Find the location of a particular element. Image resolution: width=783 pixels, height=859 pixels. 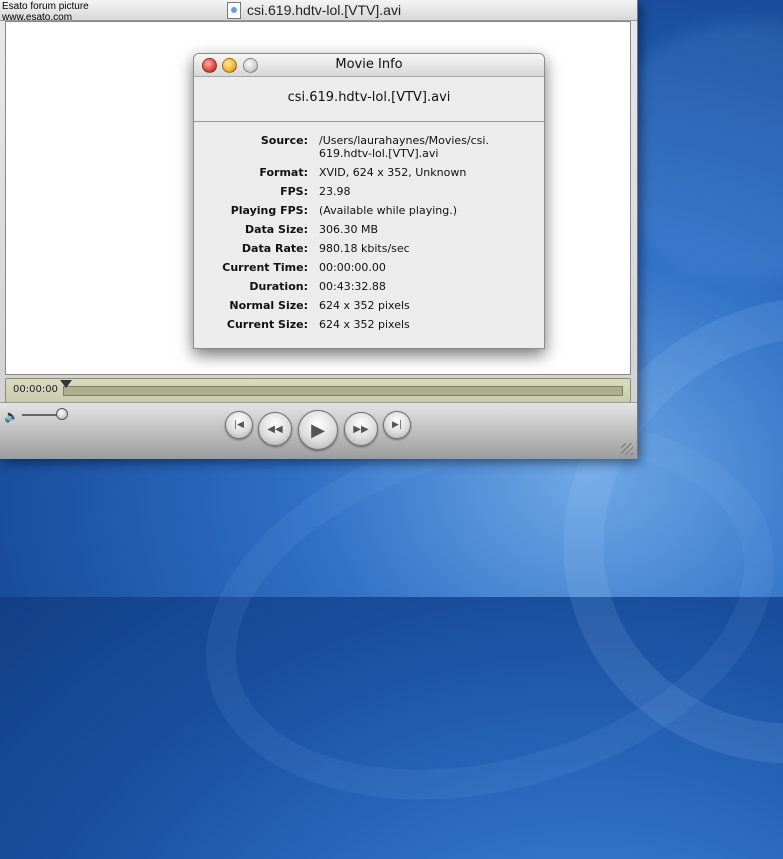

info-row: Current Time: 00:00:00.00 is located at coordinates (369, 267).